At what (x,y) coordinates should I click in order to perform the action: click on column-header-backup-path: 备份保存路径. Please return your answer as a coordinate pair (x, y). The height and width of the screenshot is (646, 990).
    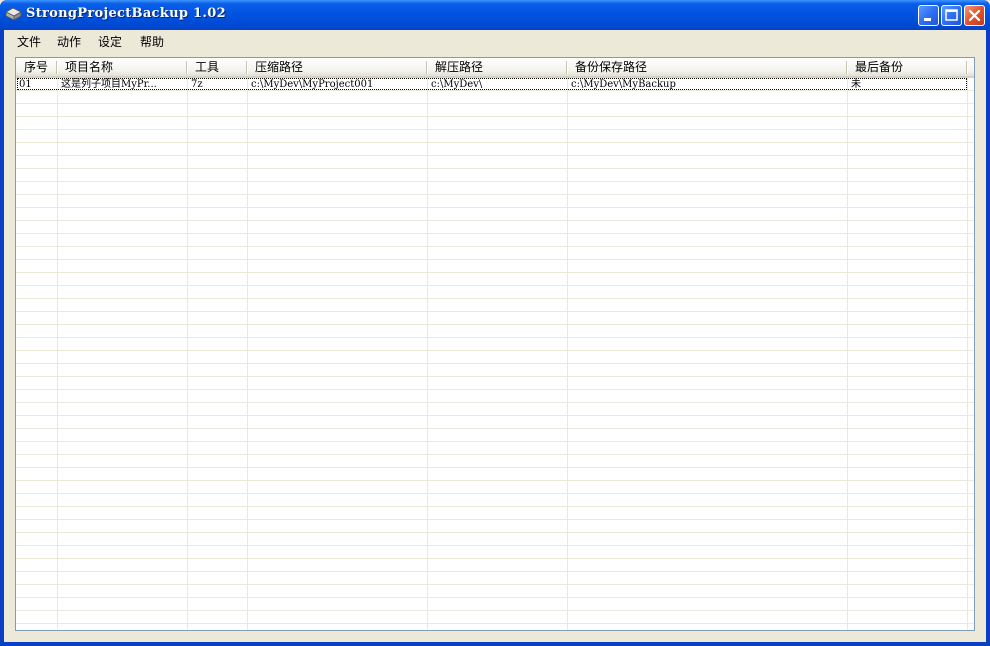
    Looking at the image, I should click on (707, 67).